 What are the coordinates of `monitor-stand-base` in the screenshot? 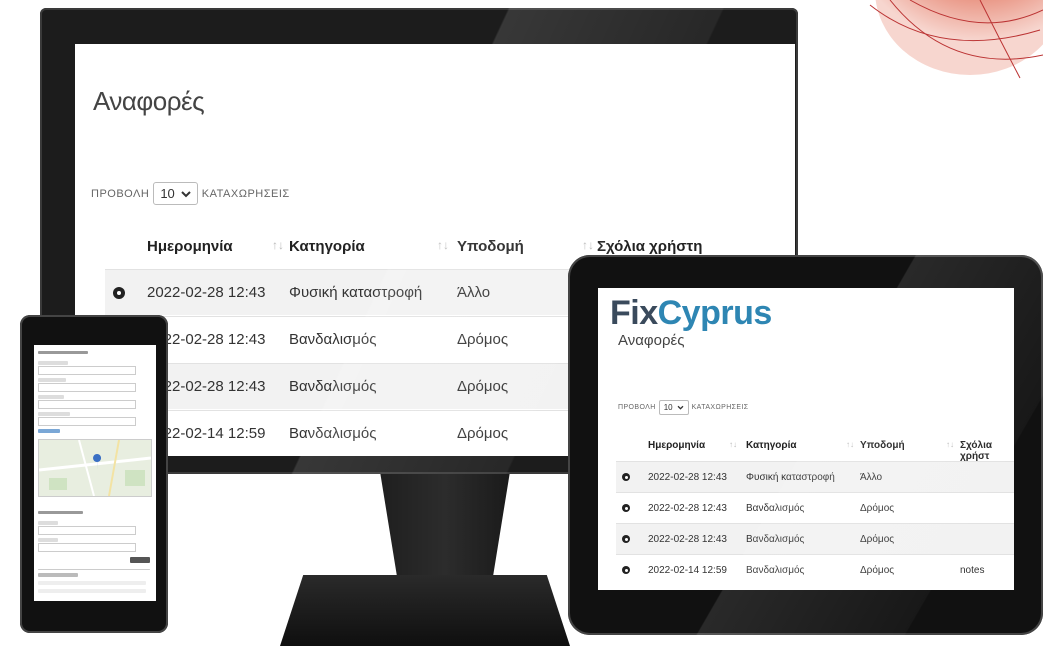 It's located at (425, 610).